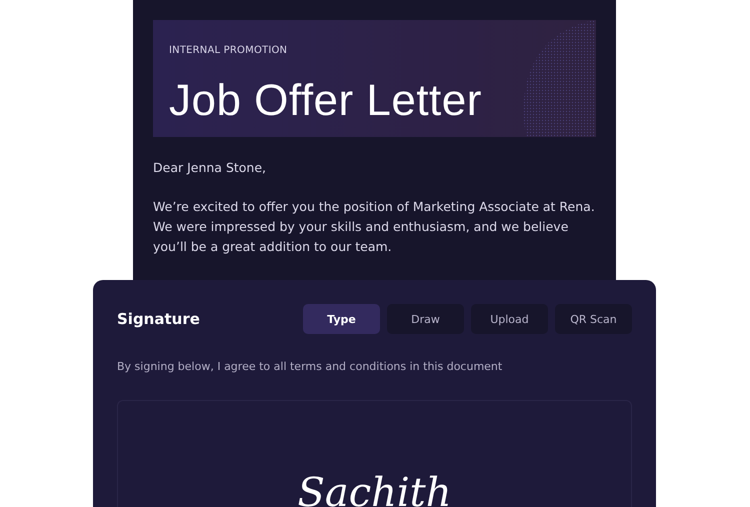 Image resolution: width=750 pixels, height=507 pixels. What do you see at coordinates (210, 168) in the screenshot?
I see `greeting-text: Dear Jenna Stone,` at bounding box center [210, 168].